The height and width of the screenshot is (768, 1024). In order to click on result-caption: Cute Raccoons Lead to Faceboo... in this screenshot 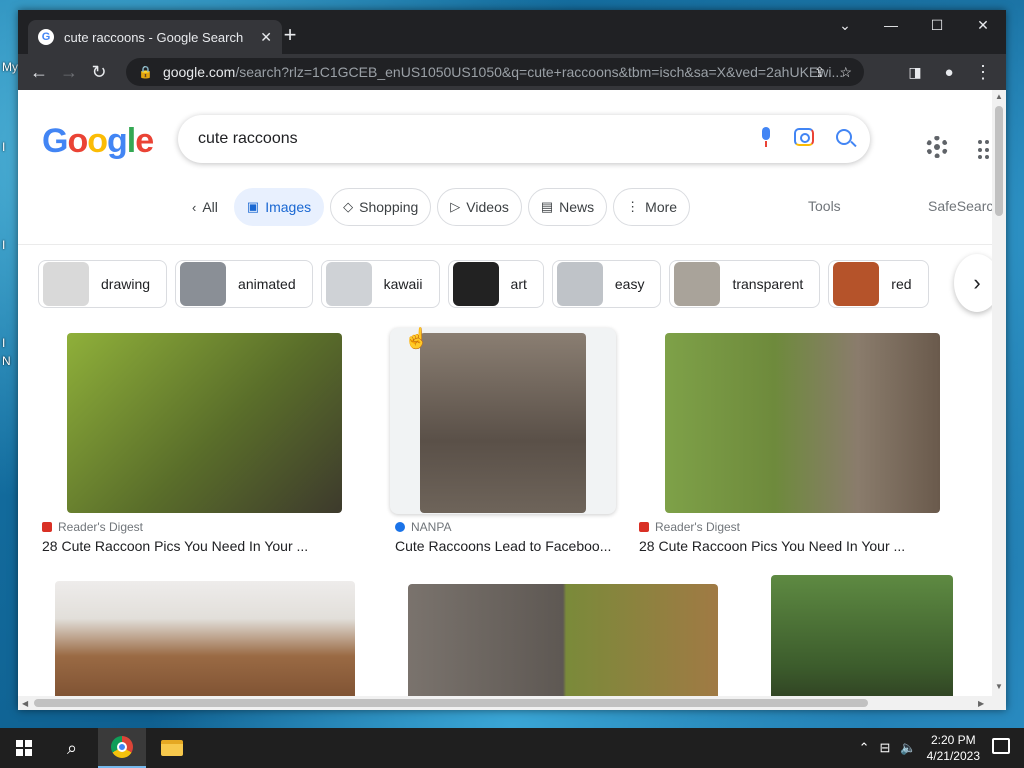, I will do `click(505, 546)`.